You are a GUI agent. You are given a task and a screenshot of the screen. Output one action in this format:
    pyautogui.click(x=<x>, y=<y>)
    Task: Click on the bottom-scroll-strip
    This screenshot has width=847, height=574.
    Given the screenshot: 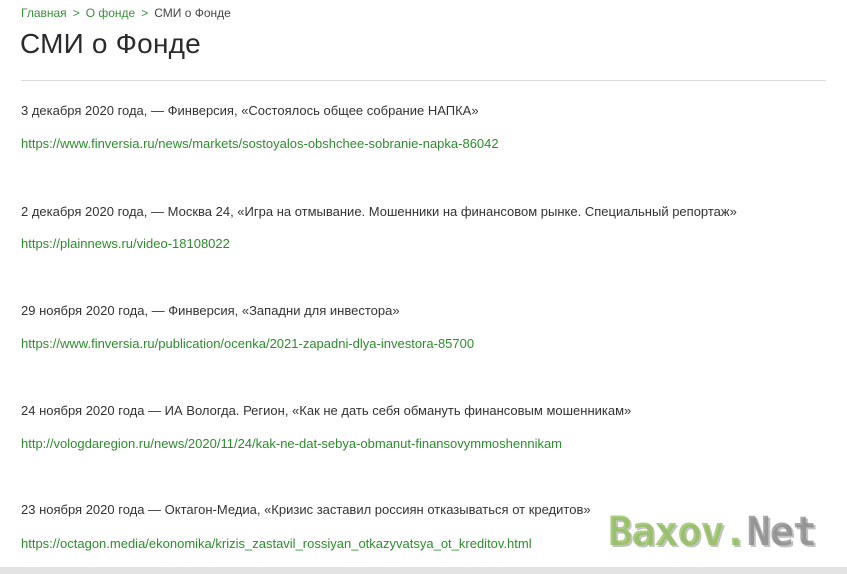 What is the action you would take?
    pyautogui.click(x=423, y=570)
    